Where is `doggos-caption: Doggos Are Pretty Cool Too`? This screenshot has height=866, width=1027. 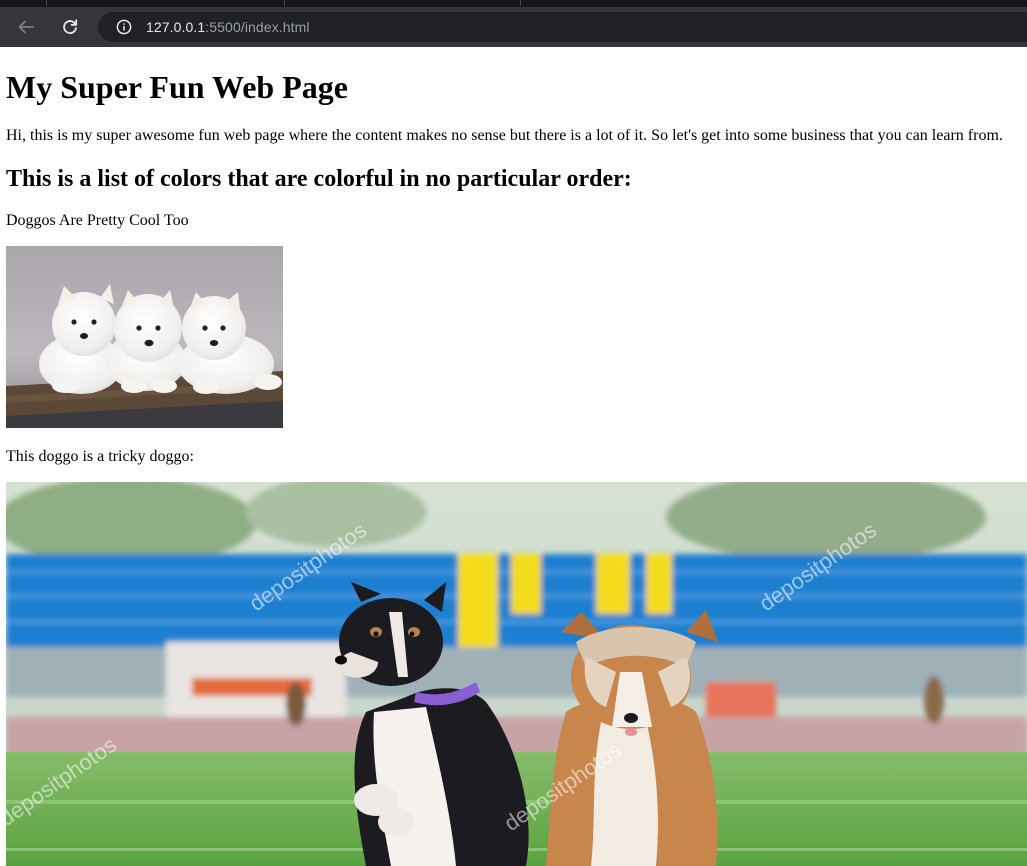 doggos-caption: Doggos Are Pretty Cool Too is located at coordinates (97, 220).